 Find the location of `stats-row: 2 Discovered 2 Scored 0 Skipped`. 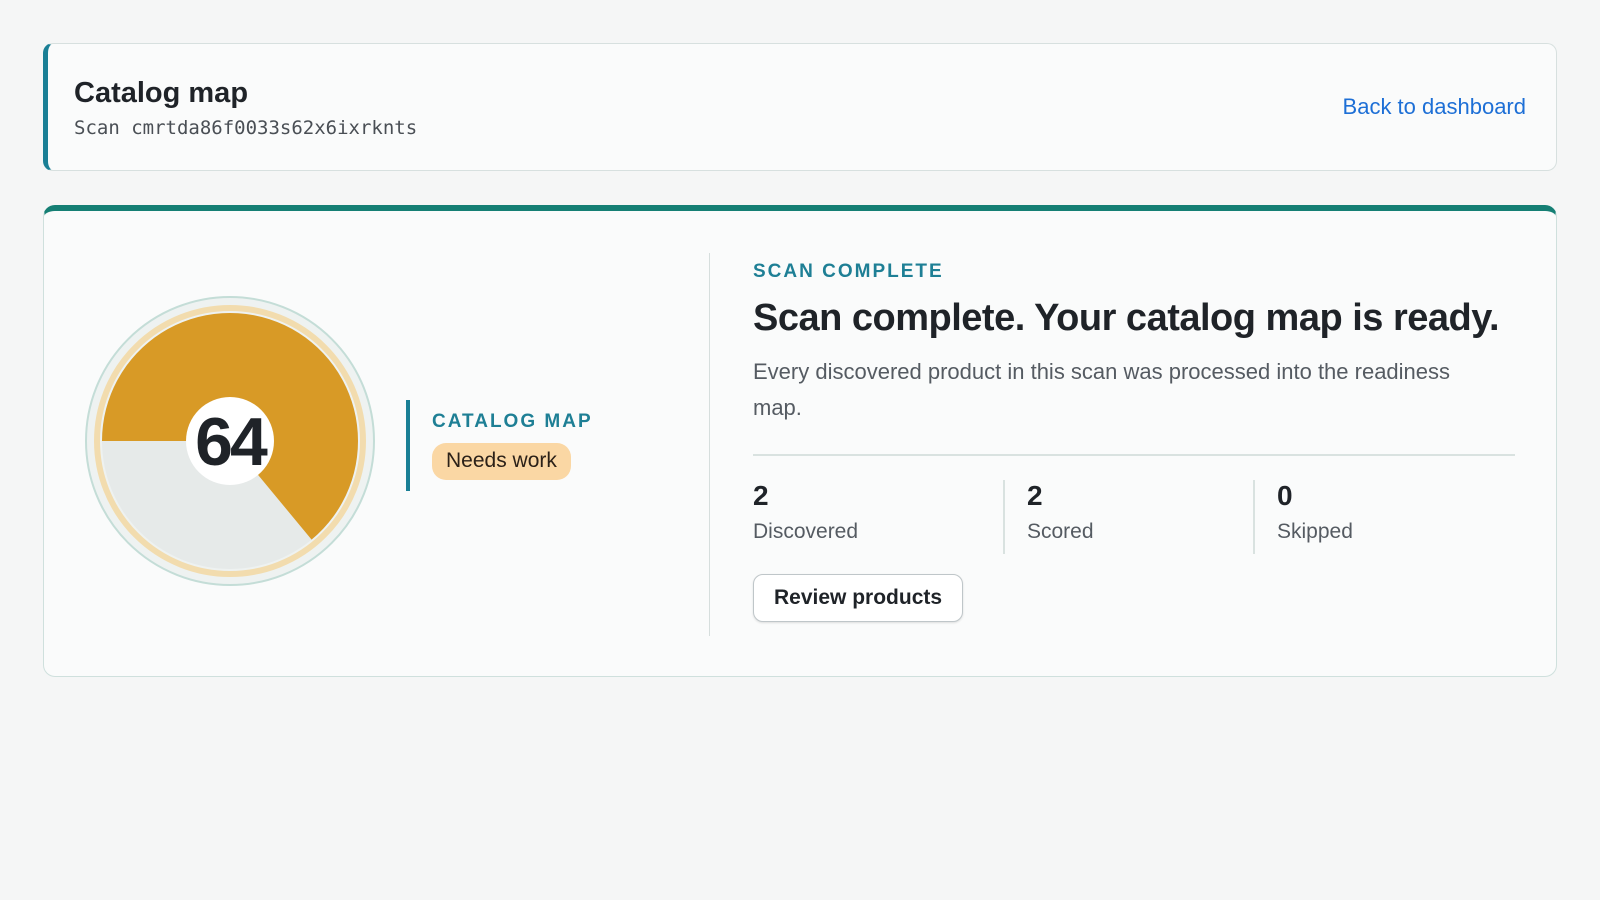

stats-row: 2 Discovered 2 Scored 0 Skipped is located at coordinates (1134, 517).